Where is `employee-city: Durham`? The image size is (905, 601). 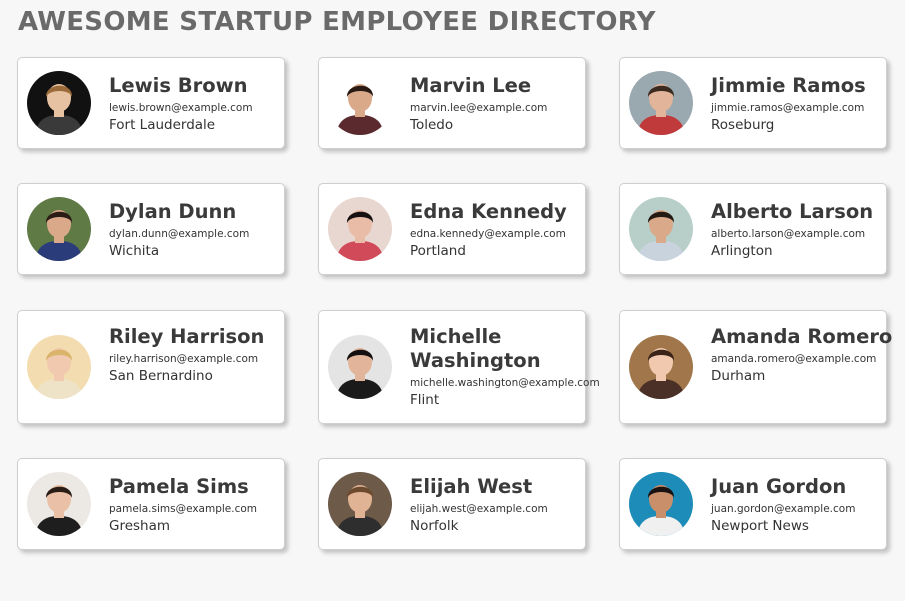 employee-city: Durham is located at coordinates (738, 376).